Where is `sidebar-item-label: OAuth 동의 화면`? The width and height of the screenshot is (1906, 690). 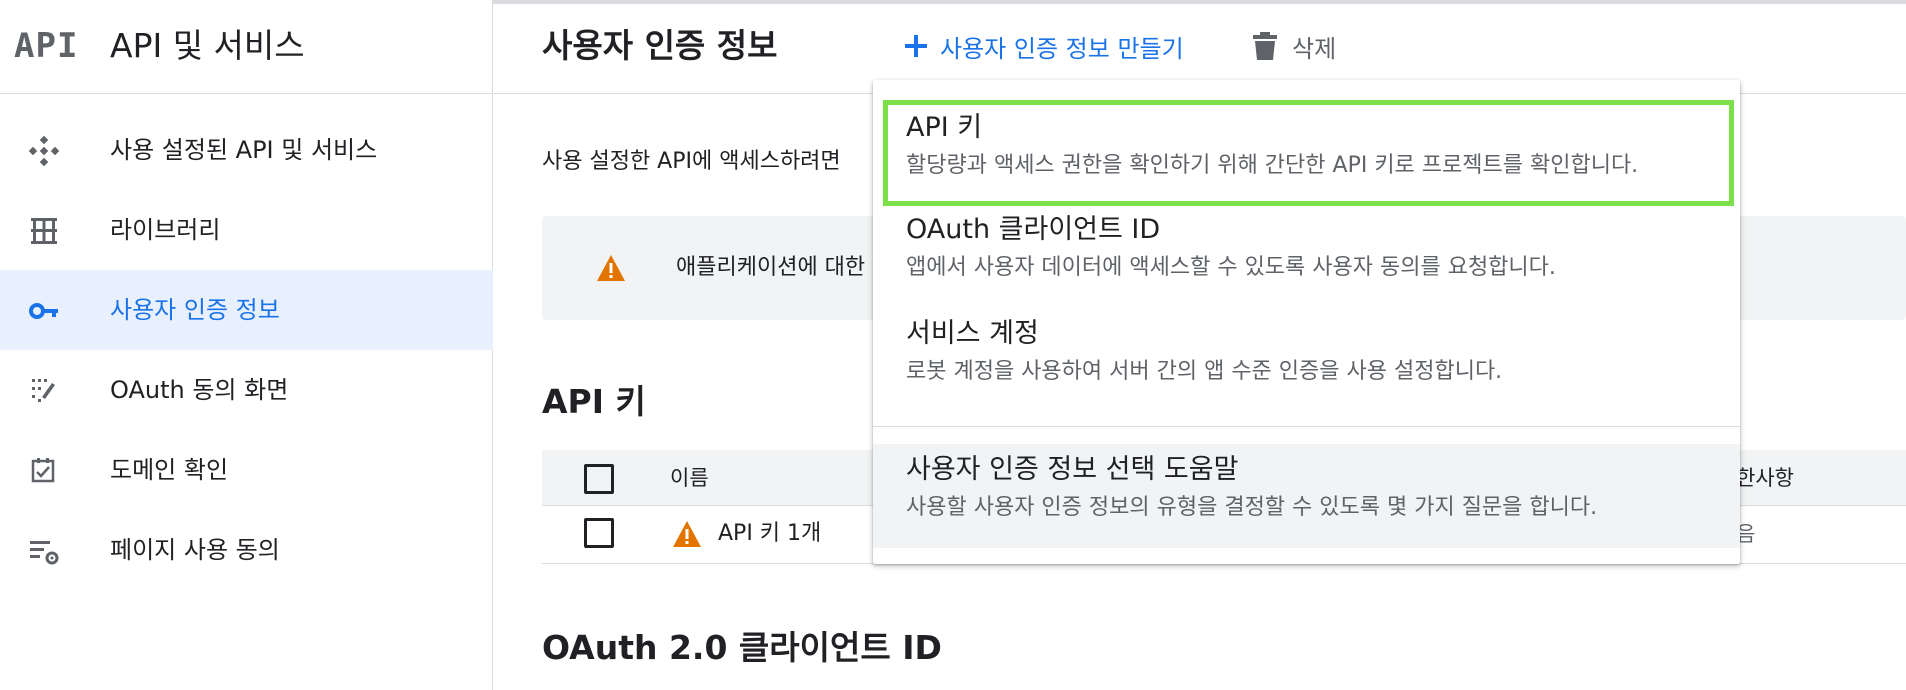 sidebar-item-label: OAuth 동의 화면 is located at coordinates (199, 390).